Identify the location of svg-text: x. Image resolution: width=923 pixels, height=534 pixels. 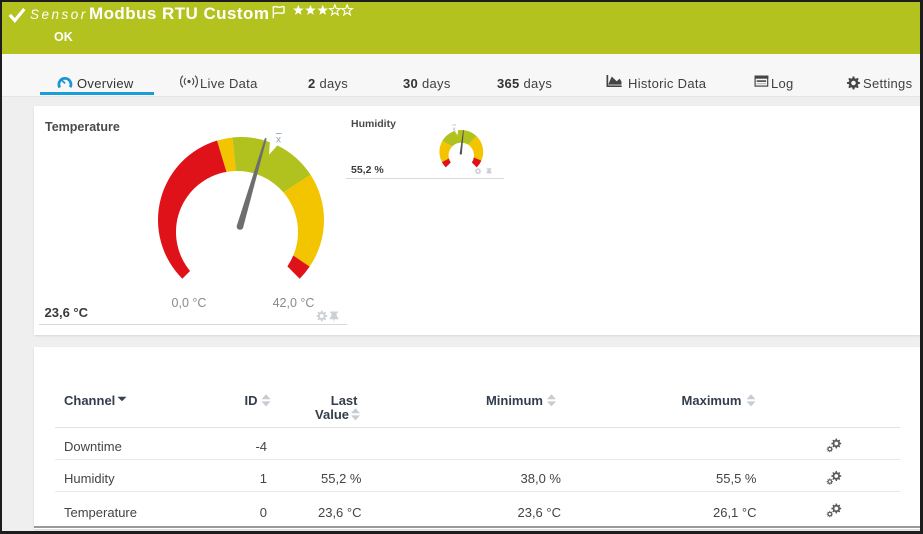
(278, 140).